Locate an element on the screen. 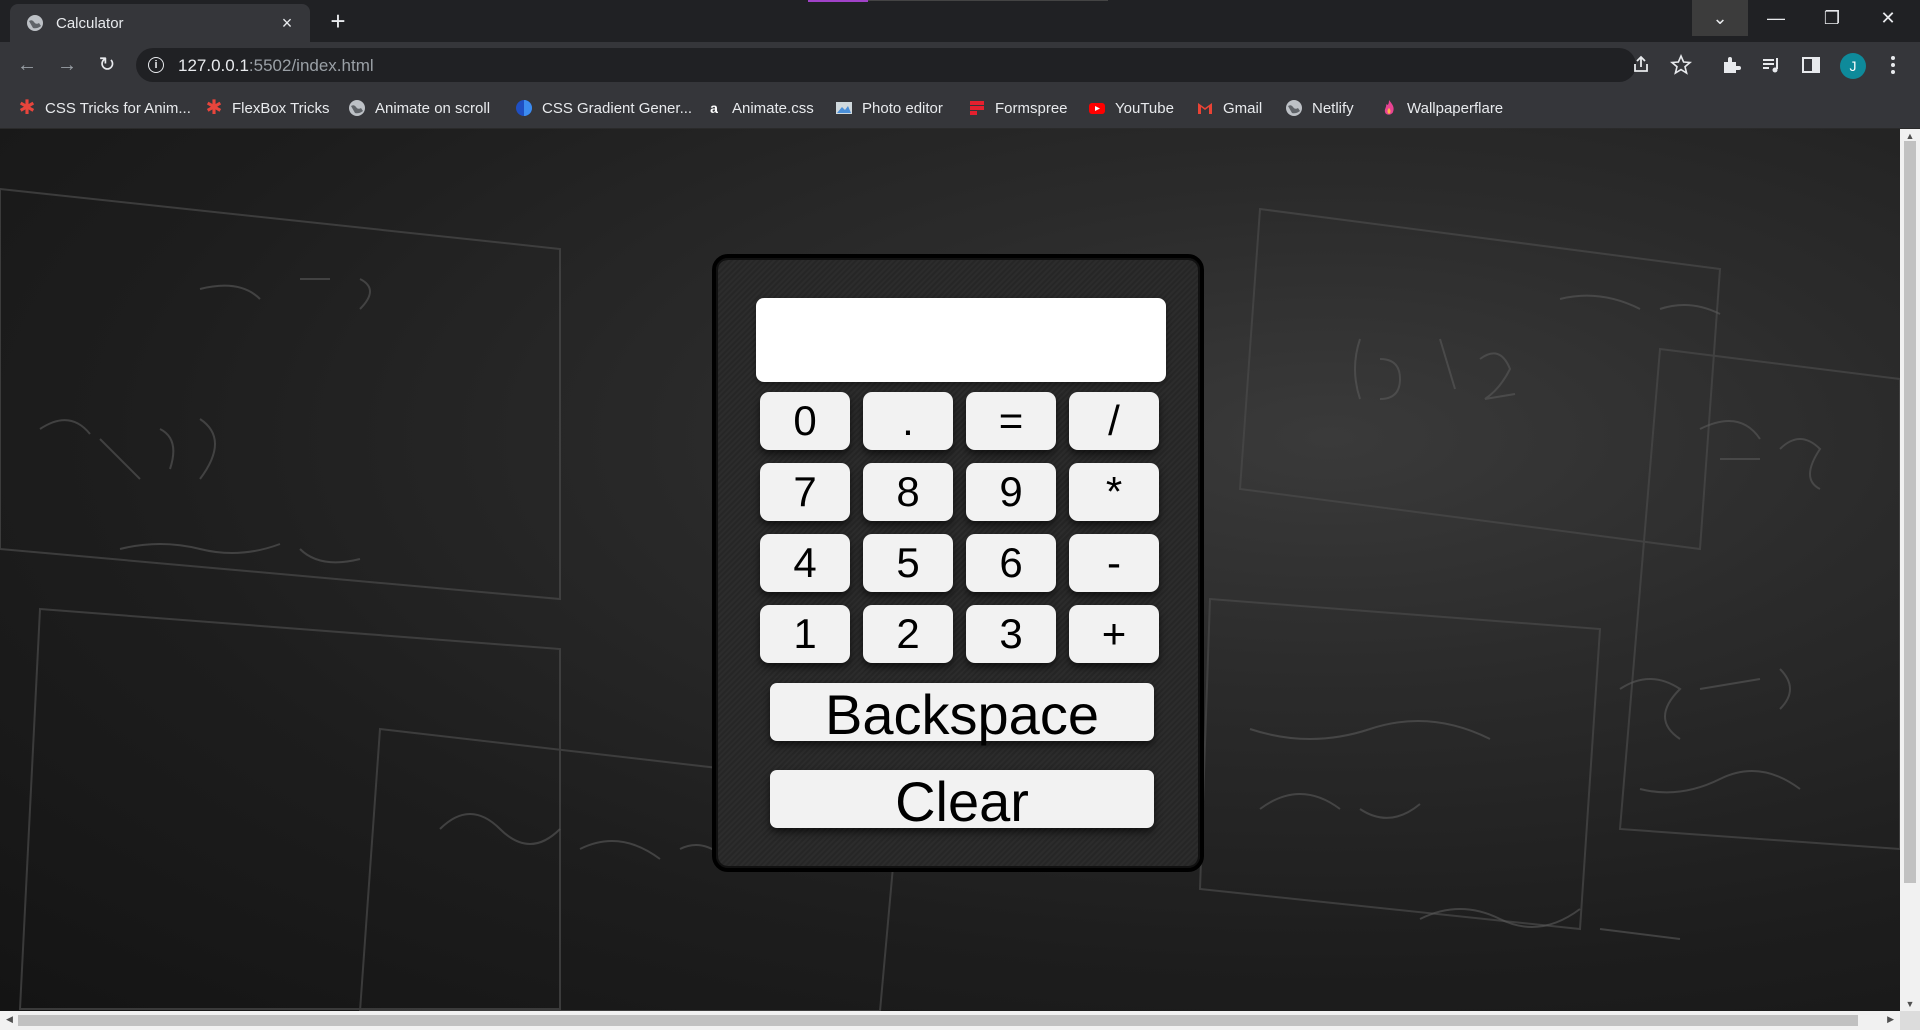 This screenshot has width=1920, height=1030. key-equals: = is located at coordinates (1011, 421).